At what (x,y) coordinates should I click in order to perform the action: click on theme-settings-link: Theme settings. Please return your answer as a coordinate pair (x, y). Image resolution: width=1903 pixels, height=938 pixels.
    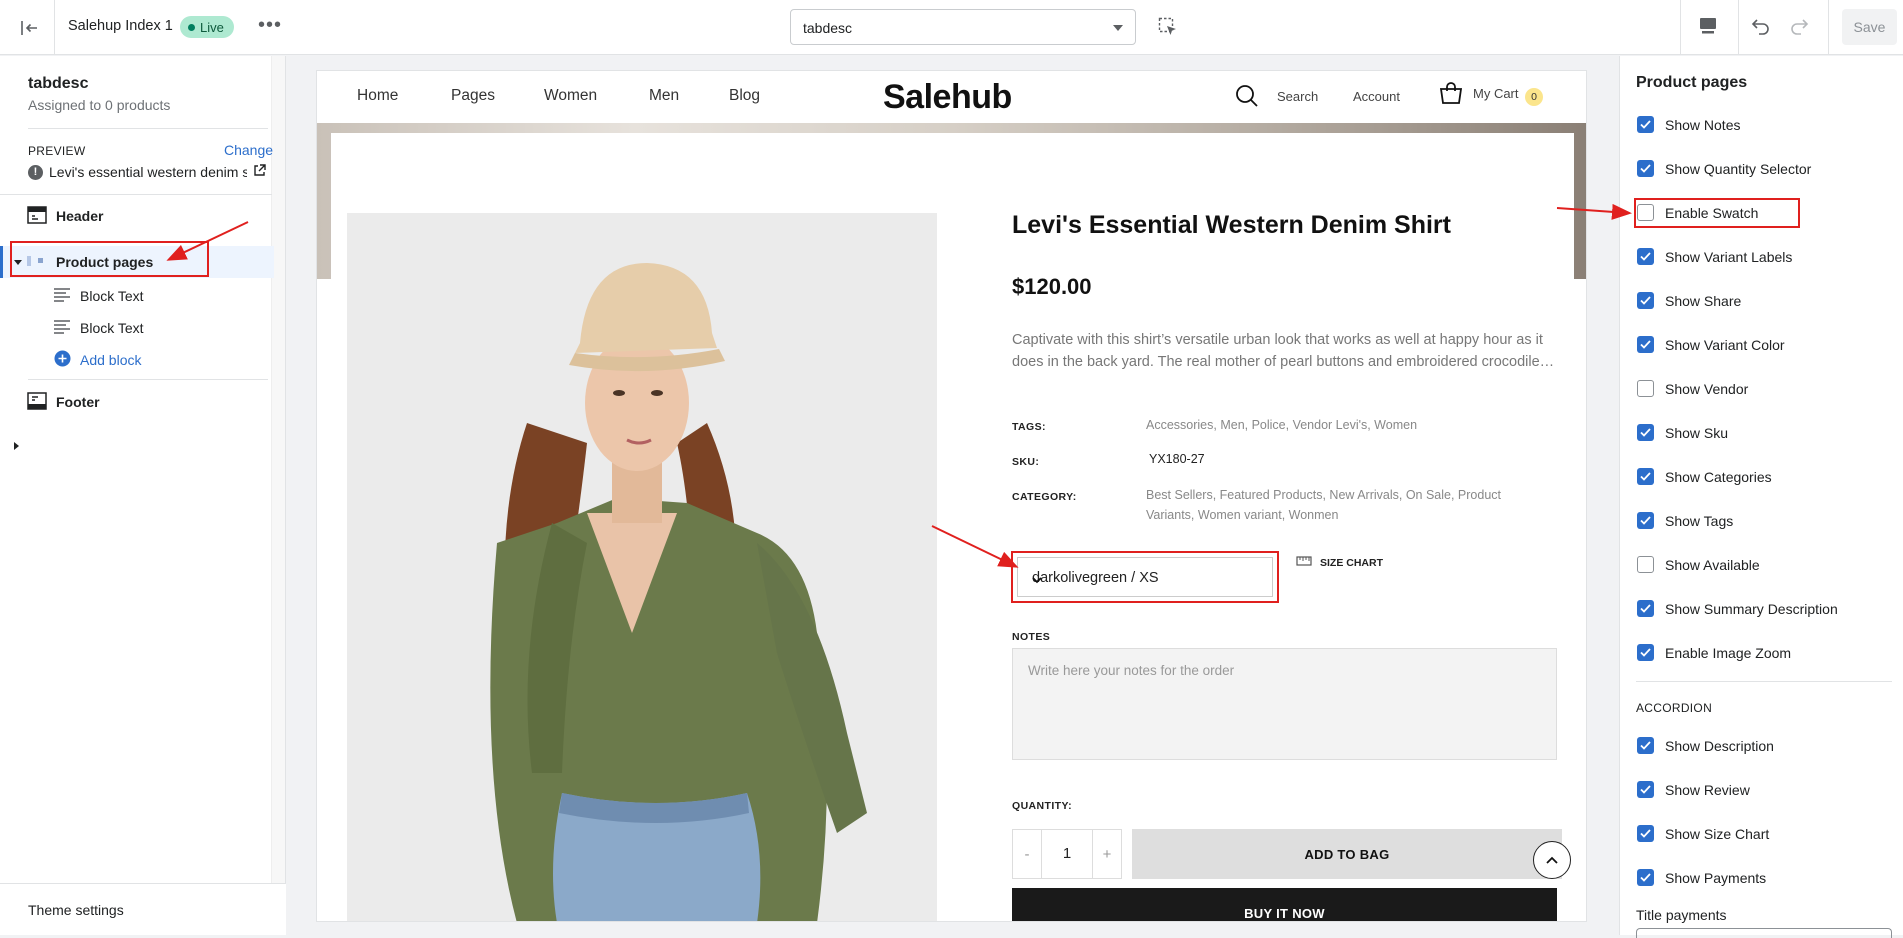
    Looking at the image, I should click on (76, 910).